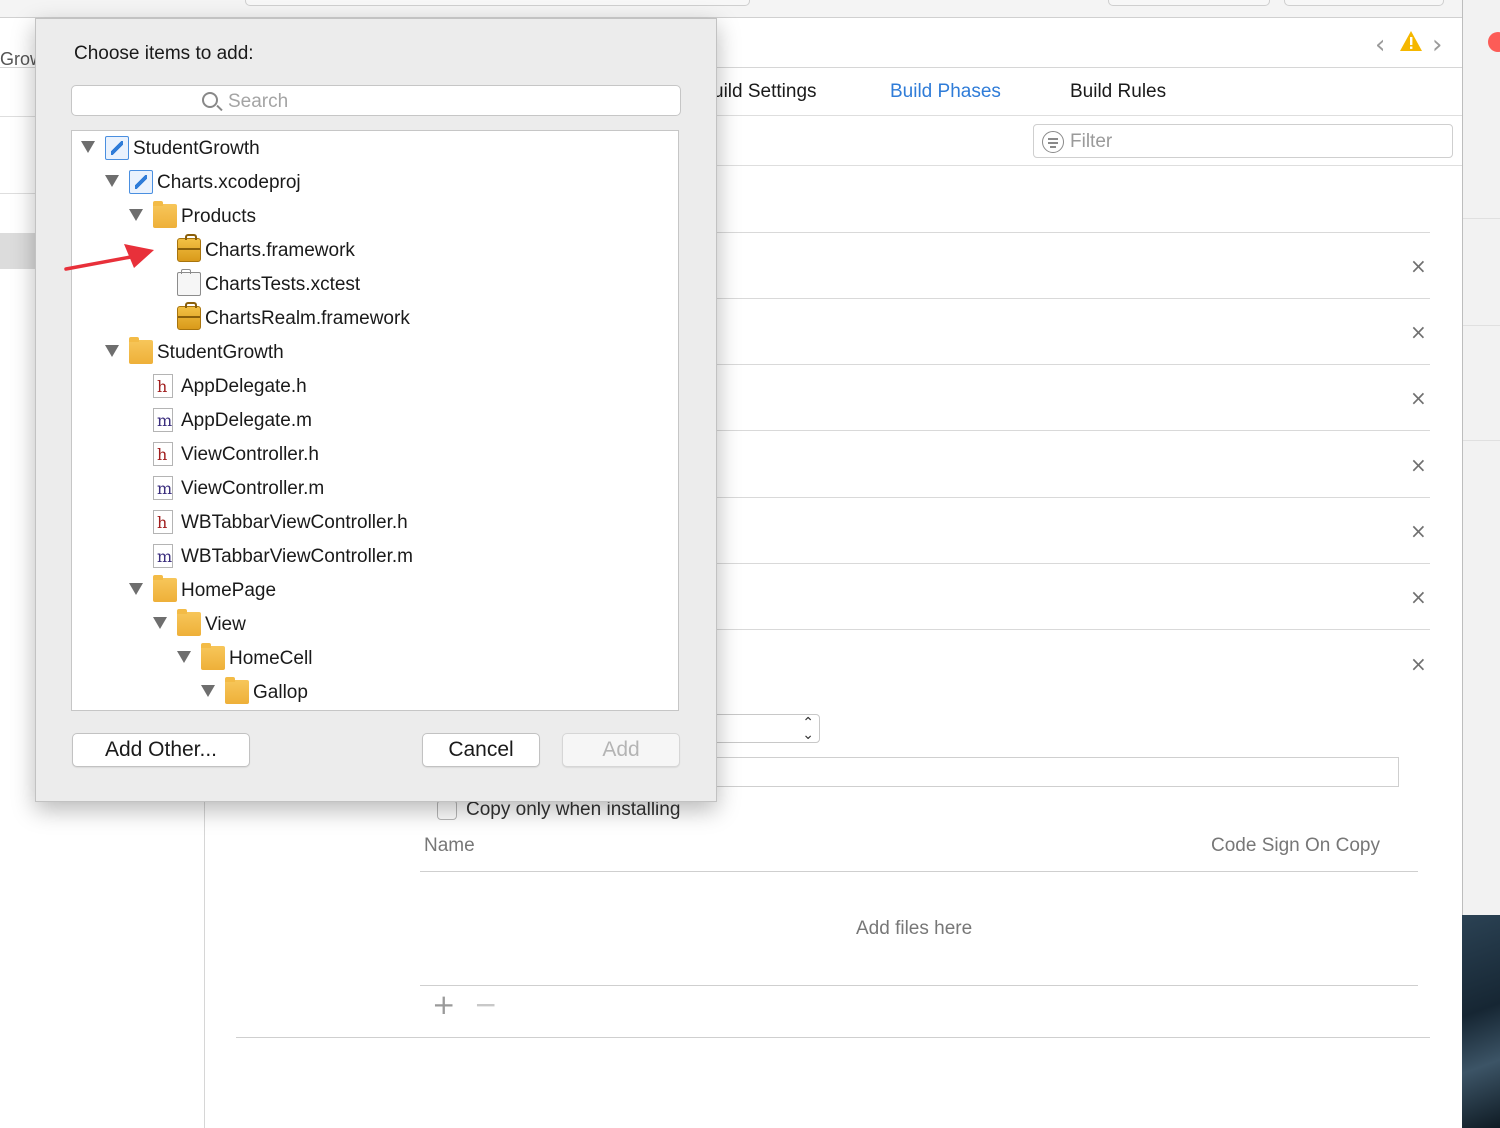 This screenshot has height=1128, width=1500. Describe the element at coordinates (225, 624) in the screenshot. I see `tree-row-label: View` at that location.